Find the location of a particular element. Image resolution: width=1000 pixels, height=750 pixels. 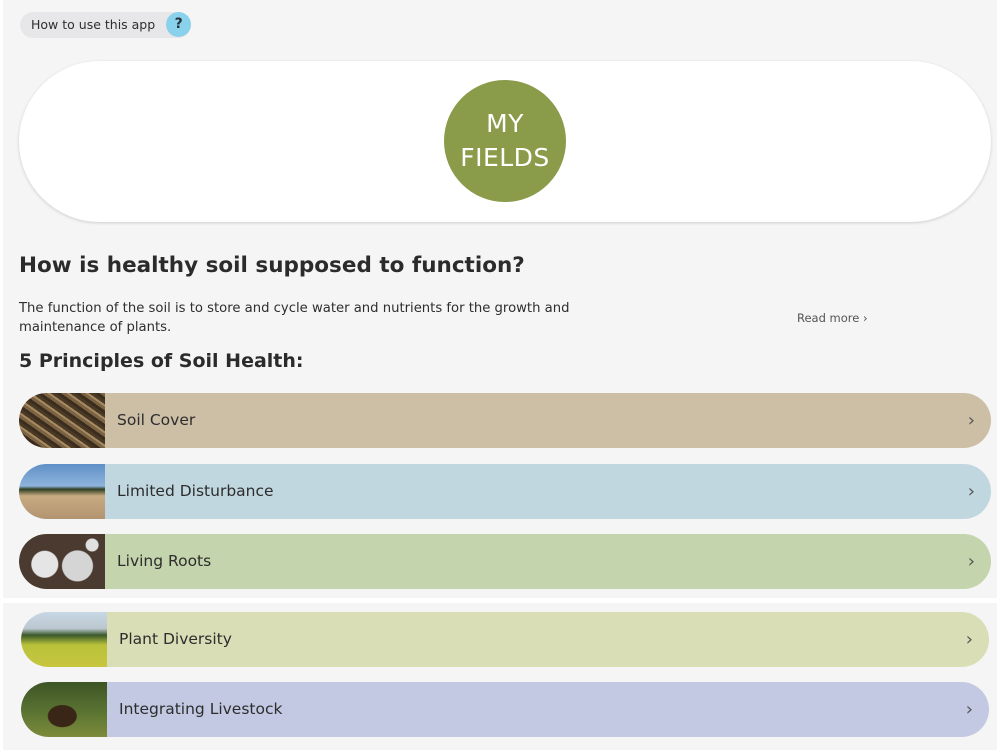

my-fields-button: MY FIELDS is located at coordinates (505, 141).